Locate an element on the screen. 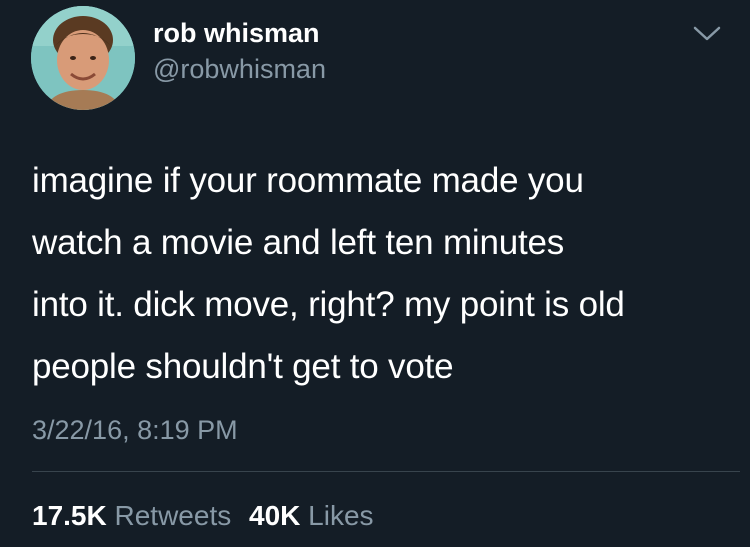 This screenshot has height=547, width=750. tweet-text-line: watch a movie and left ten minutes is located at coordinates (298, 242).